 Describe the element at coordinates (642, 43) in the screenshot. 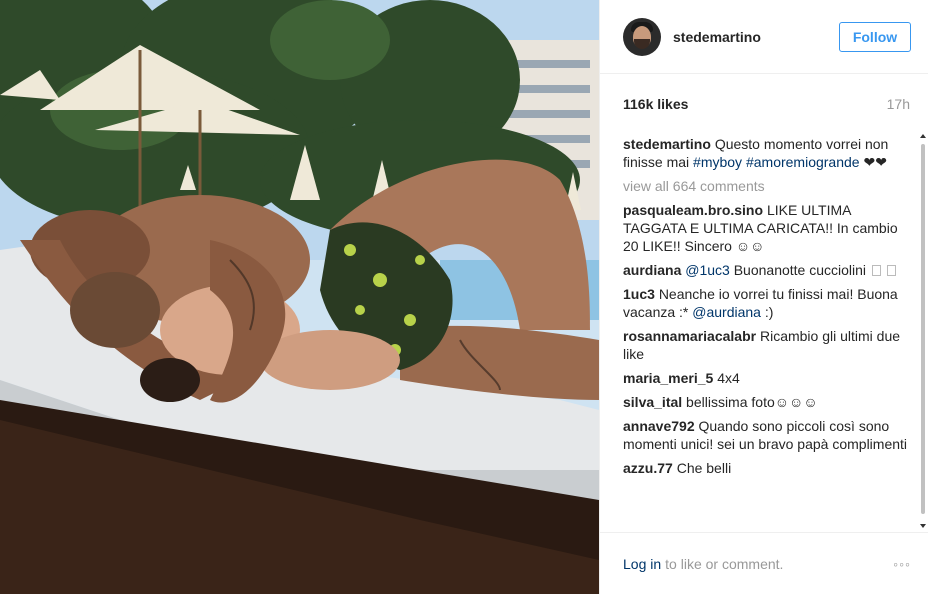

I see `avatar-beard` at that location.